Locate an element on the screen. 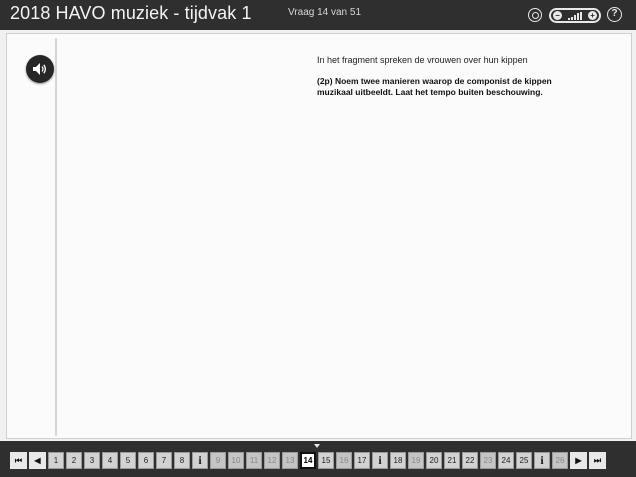 The height and width of the screenshot is (477, 636). question-button-5: 5 is located at coordinates (128, 460).